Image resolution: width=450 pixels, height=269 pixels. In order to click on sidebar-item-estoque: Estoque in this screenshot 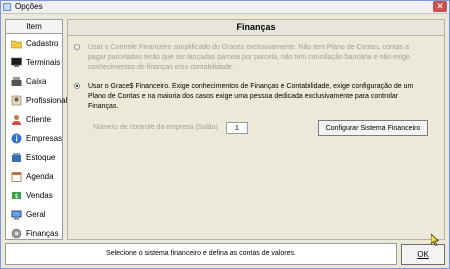, I will do `click(34, 157)`.